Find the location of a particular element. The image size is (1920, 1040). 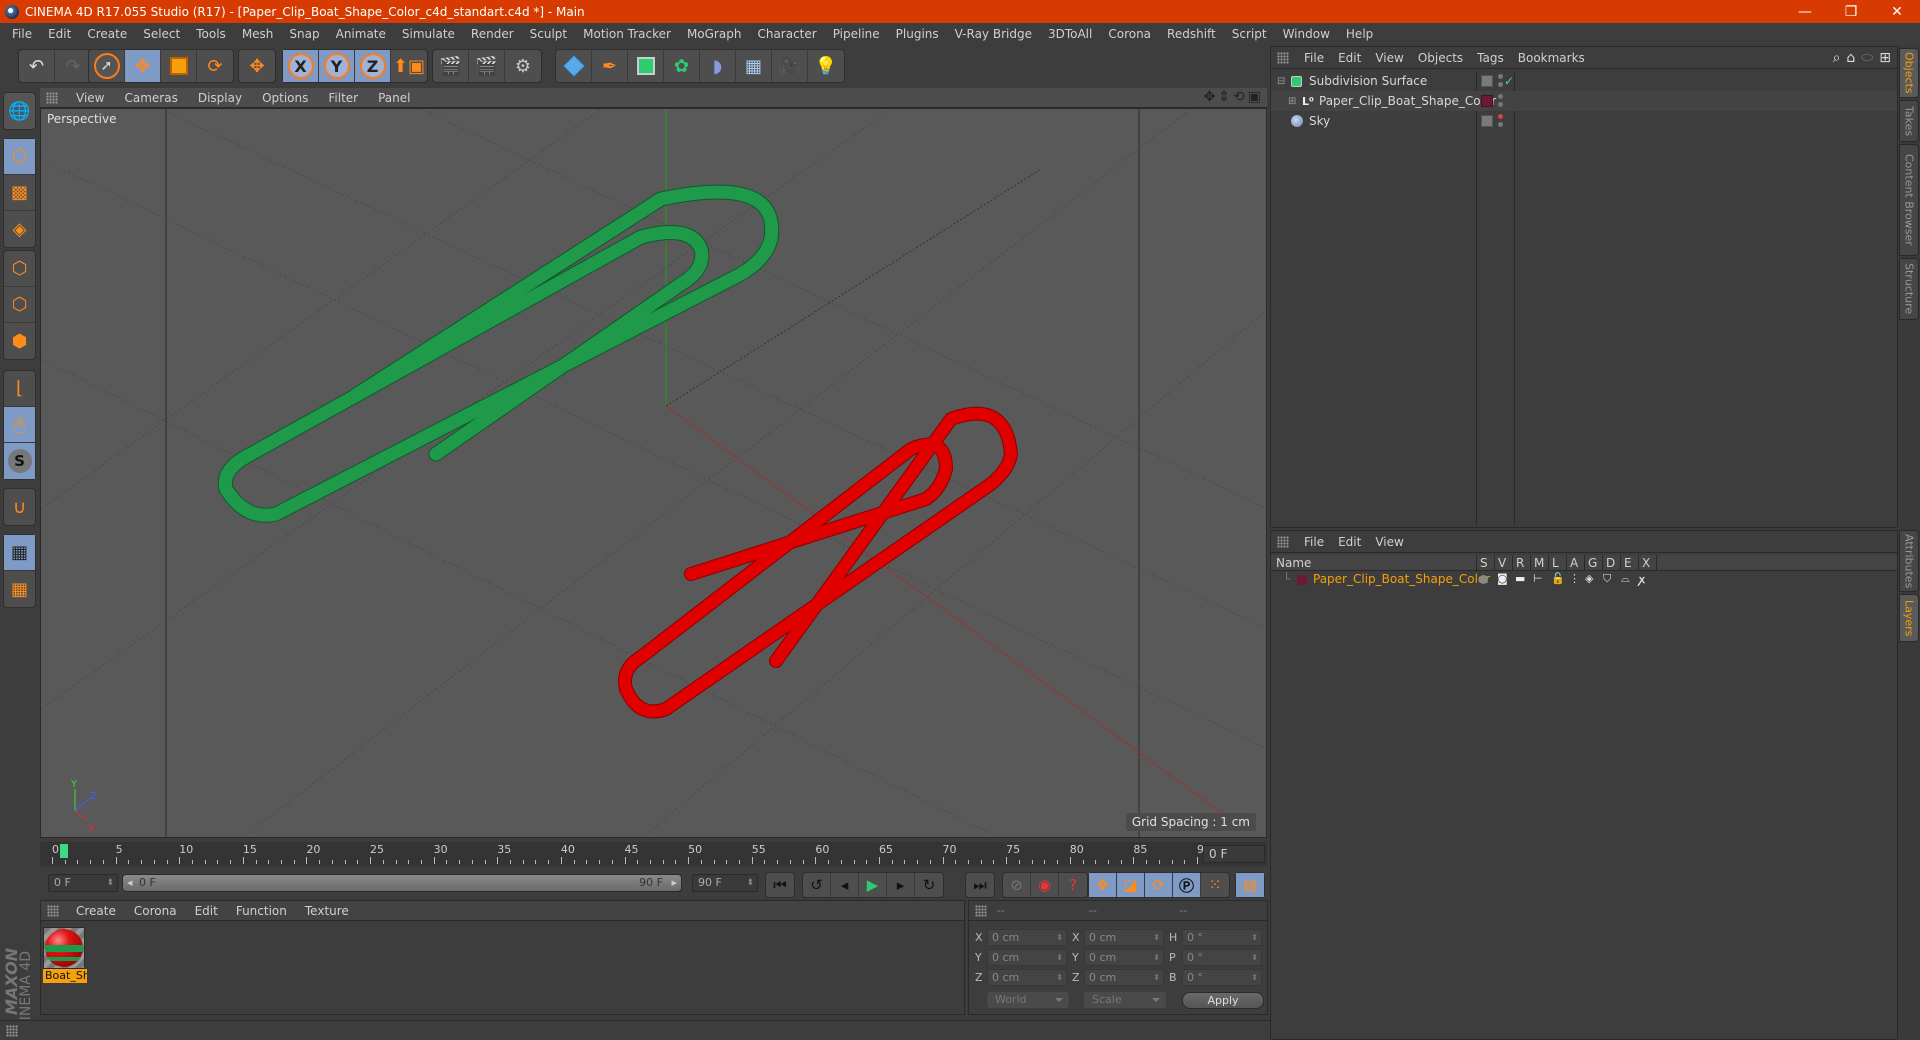

make-editable-button: 🌐 is located at coordinates (19, 111).